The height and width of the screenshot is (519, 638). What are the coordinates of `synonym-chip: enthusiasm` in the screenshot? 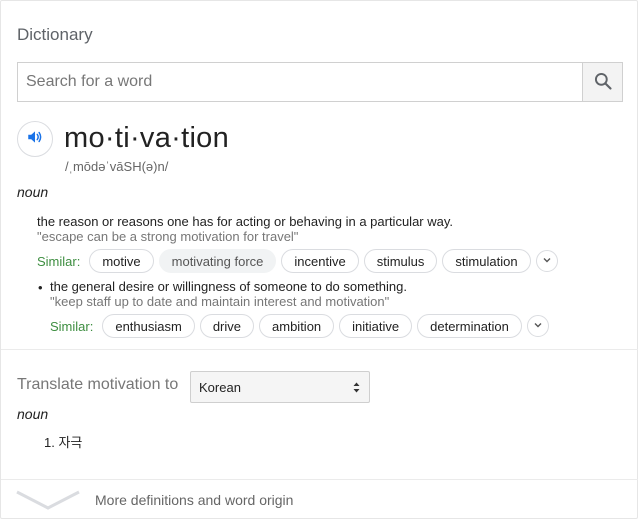 It's located at (148, 326).